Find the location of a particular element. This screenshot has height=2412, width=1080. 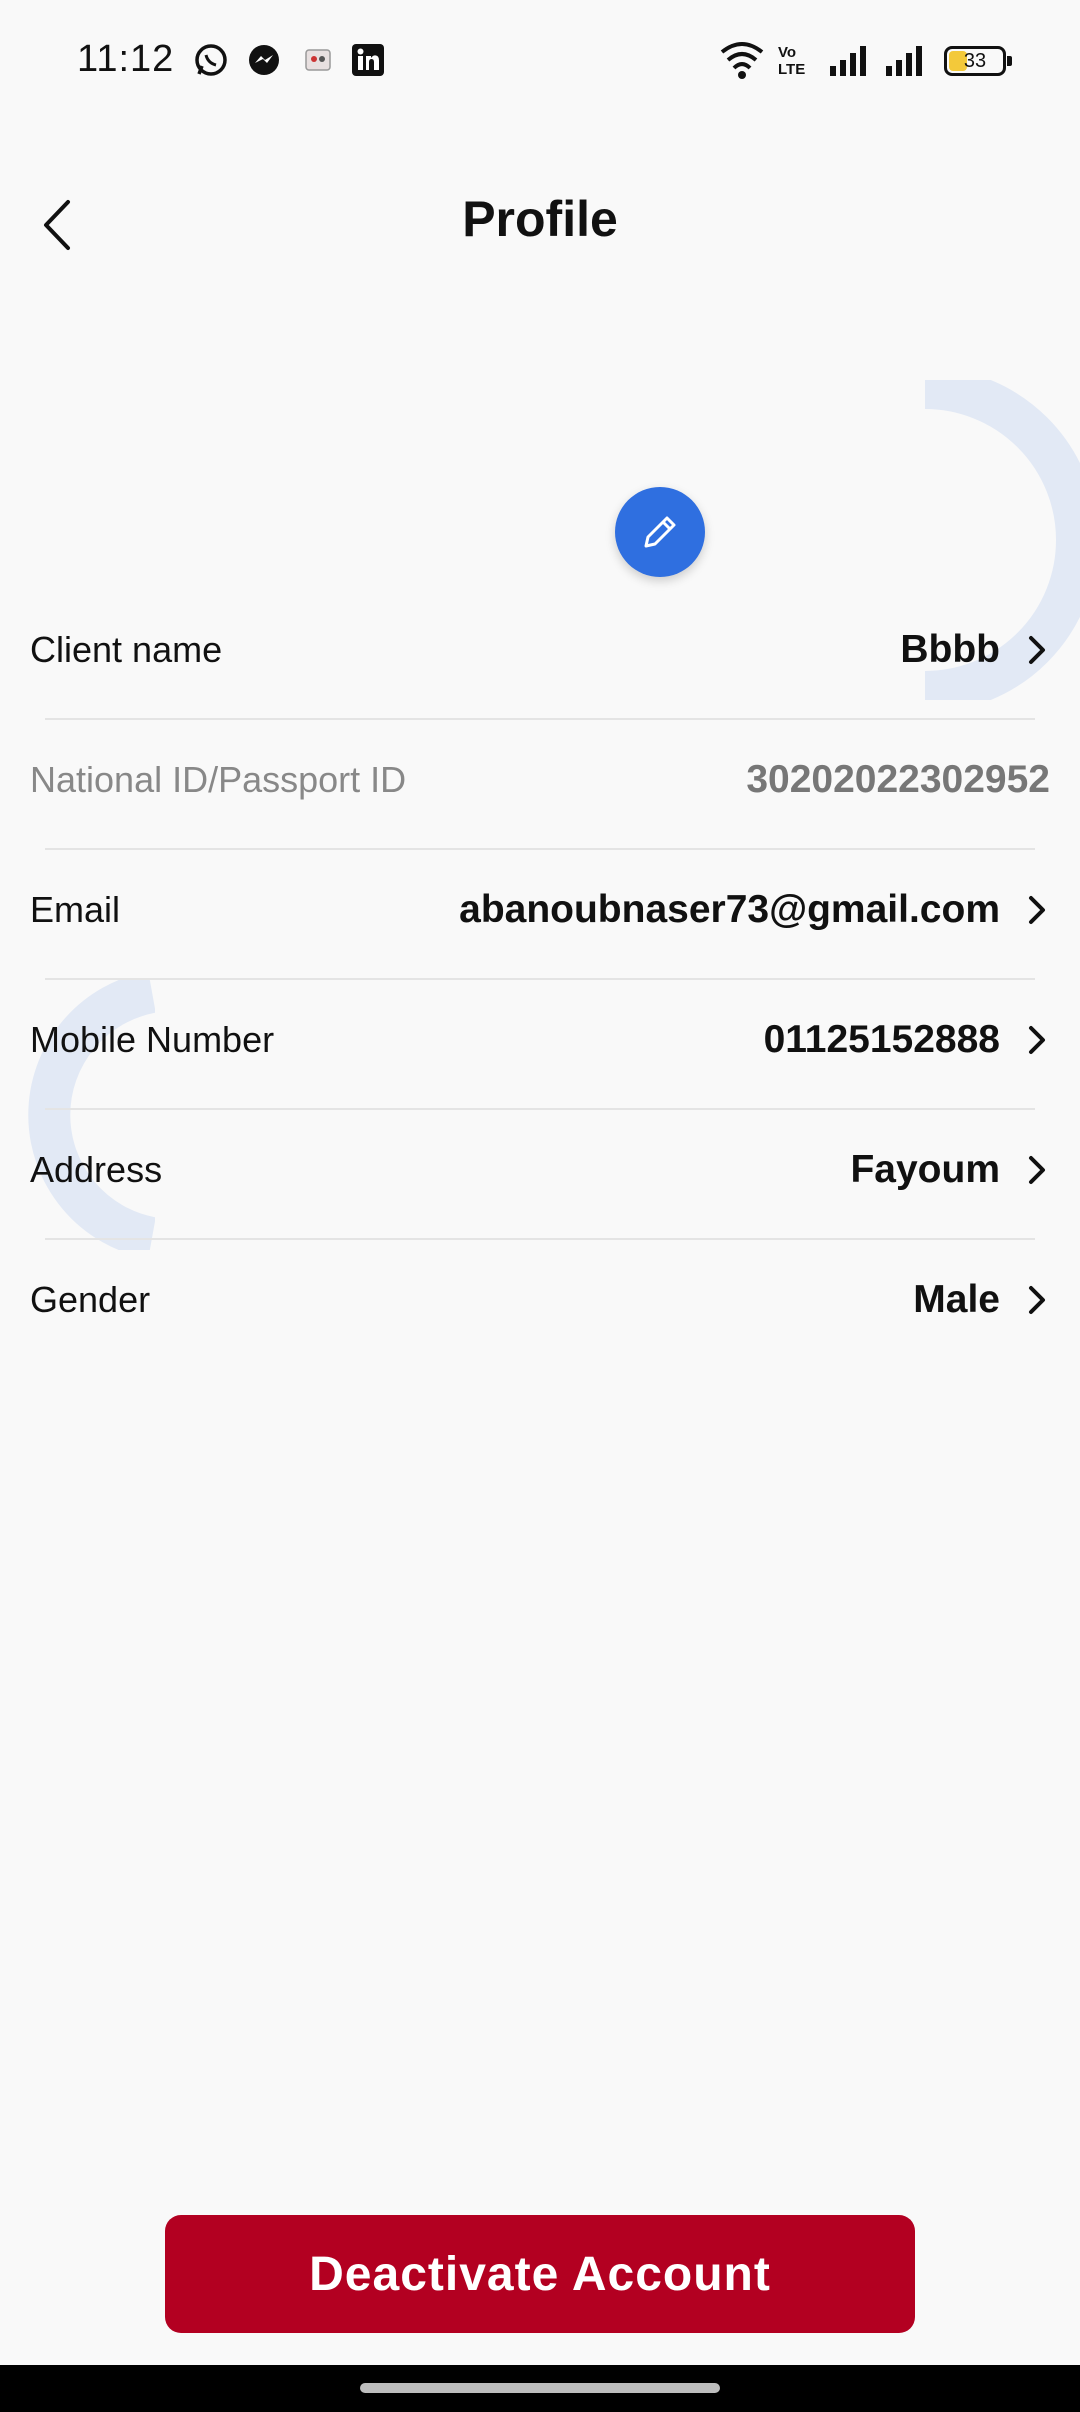

row-mobile-number: Mobile Number 01125152888 is located at coordinates (540, 1040).